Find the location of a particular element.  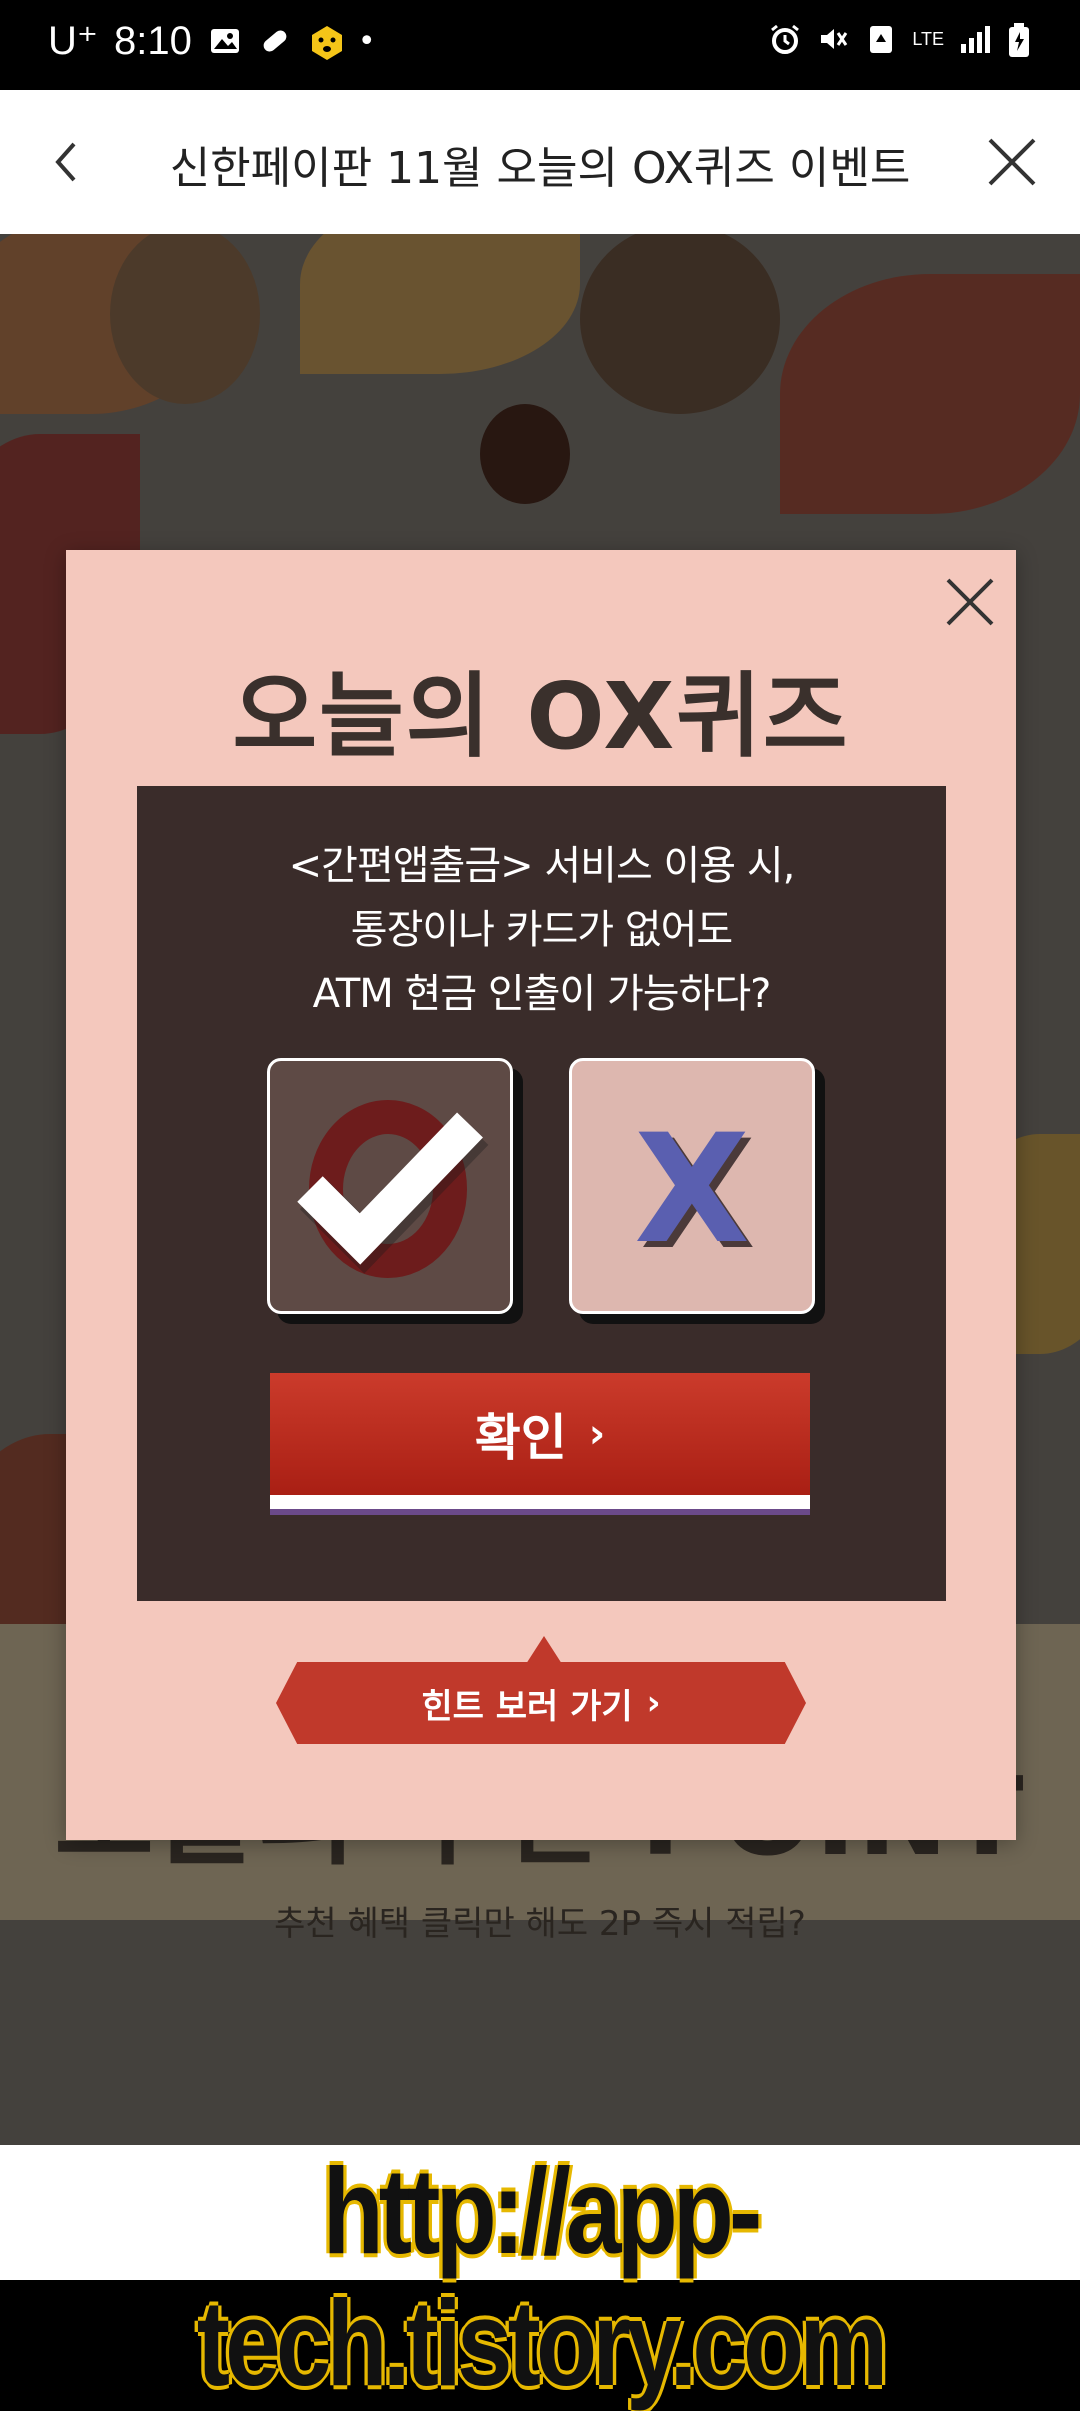

emoji-notification-icon is located at coordinates (325, 42).